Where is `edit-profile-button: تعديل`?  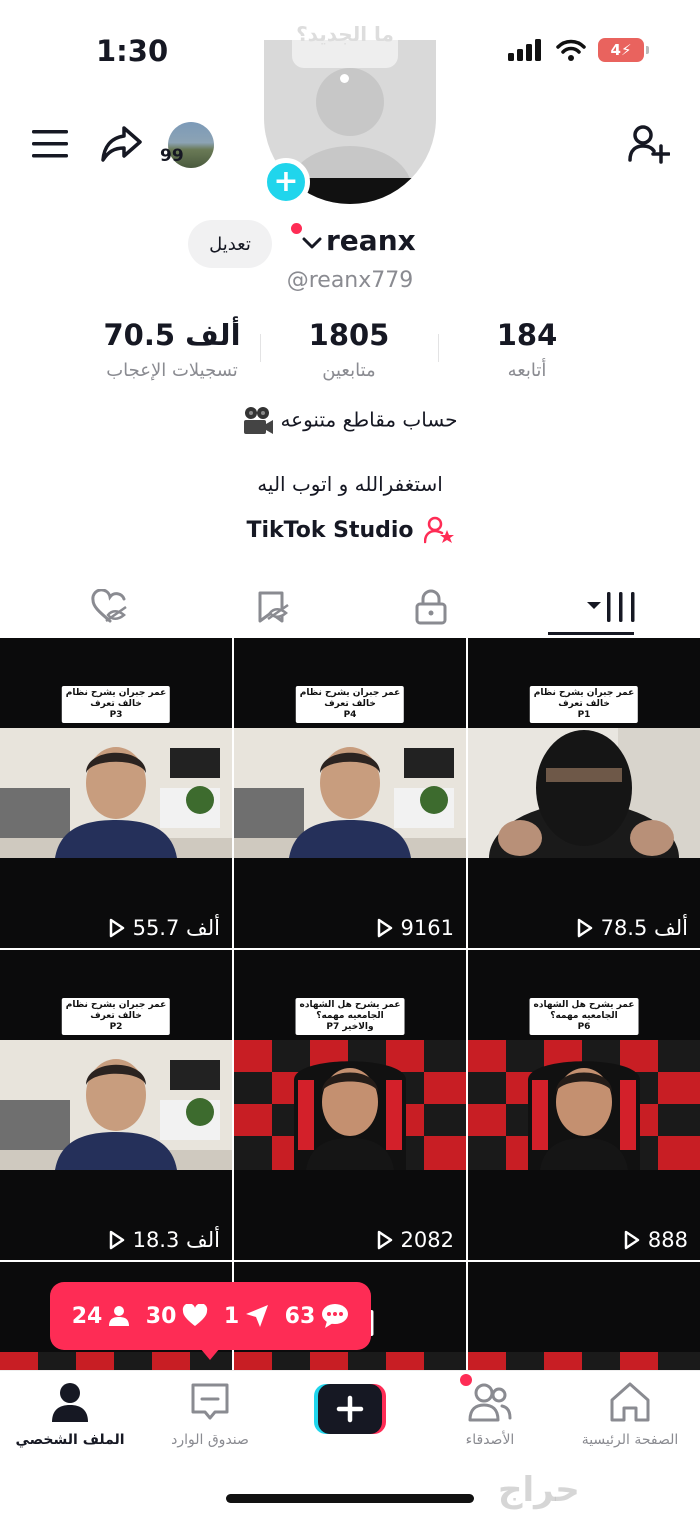
edit-profile-button: تعديل is located at coordinates (230, 244).